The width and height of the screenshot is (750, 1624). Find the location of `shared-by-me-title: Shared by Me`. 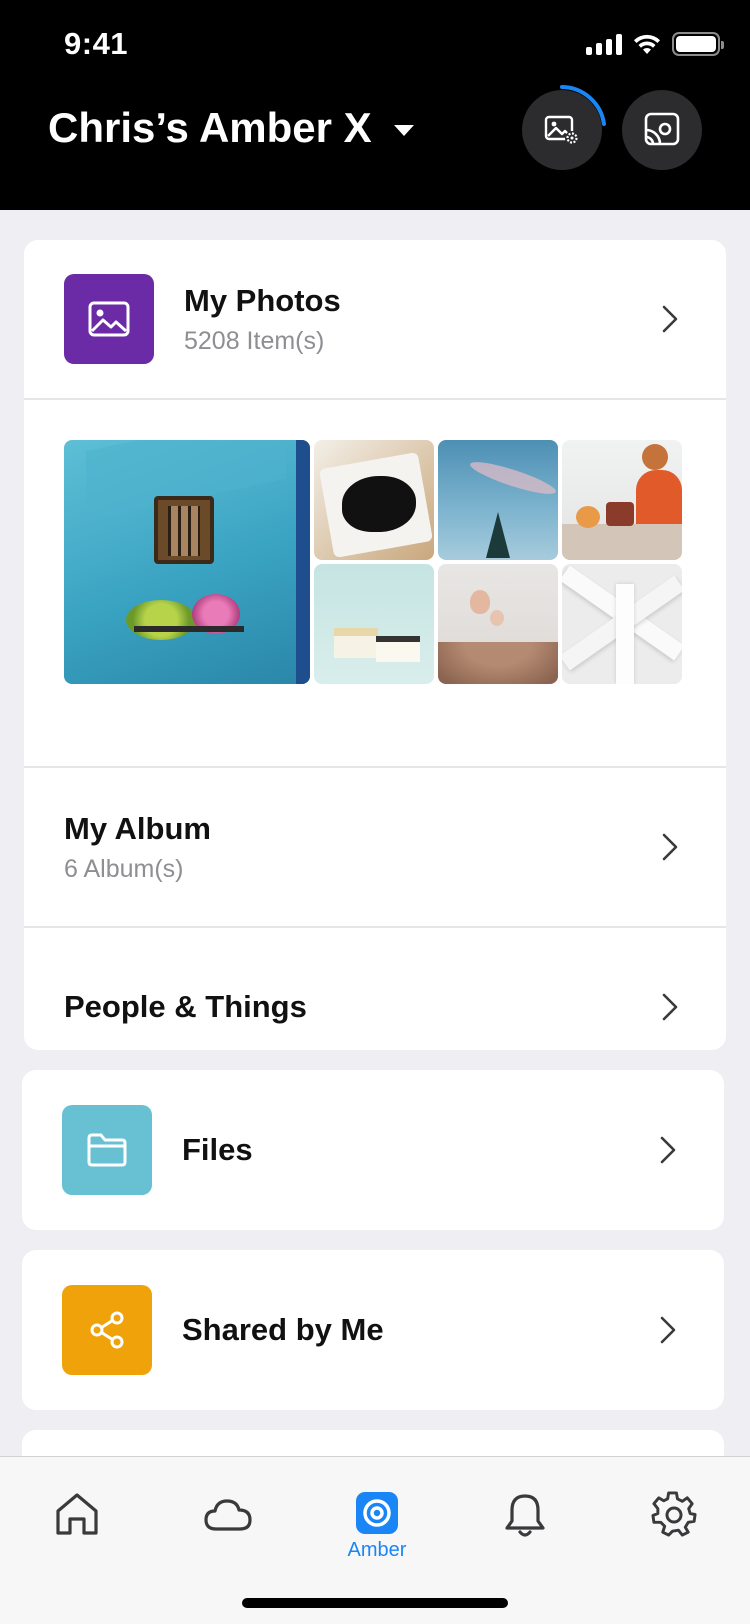

shared-by-me-title: Shared by Me is located at coordinates (283, 1329).